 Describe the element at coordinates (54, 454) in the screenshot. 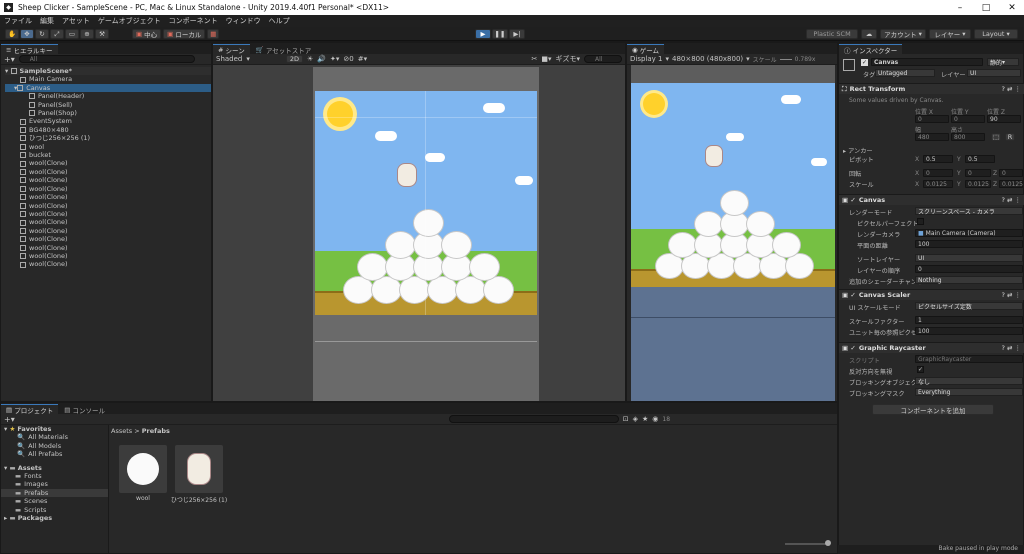

I see `fav-item: 🔍 All Prefabs` at that location.